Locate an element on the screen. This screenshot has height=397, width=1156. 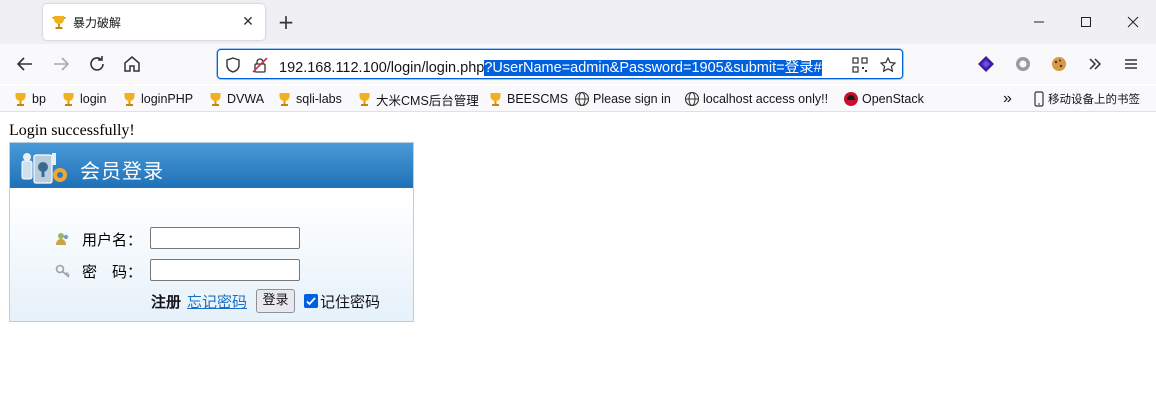
bookmark-item: DVWA is located at coordinates (235, 99).